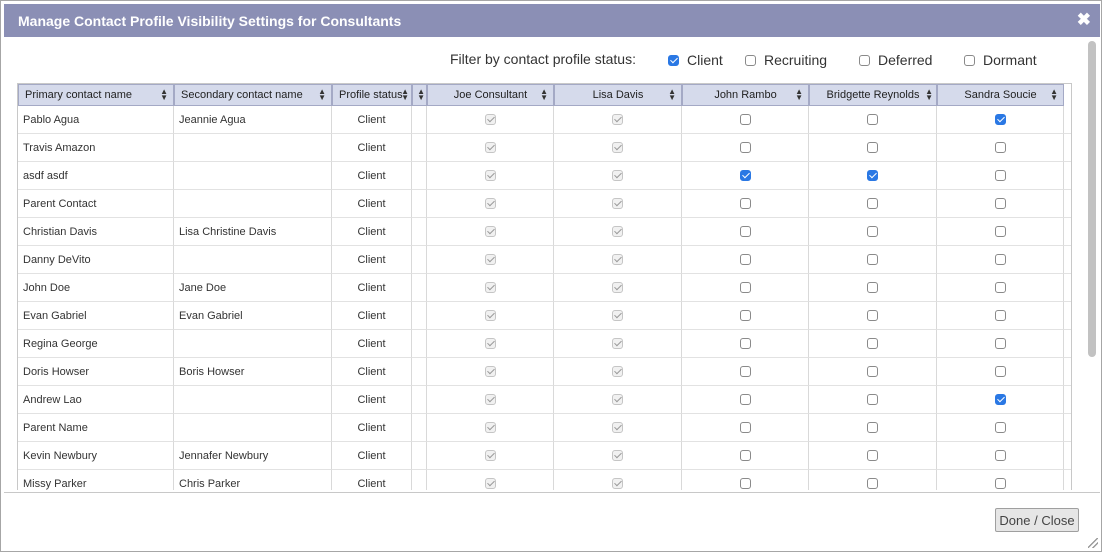 This screenshot has width=1102, height=552. Describe the element at coordinates (1000, 60) in the screenshot. I see `filter-option-dormant: Dormant` at that location.